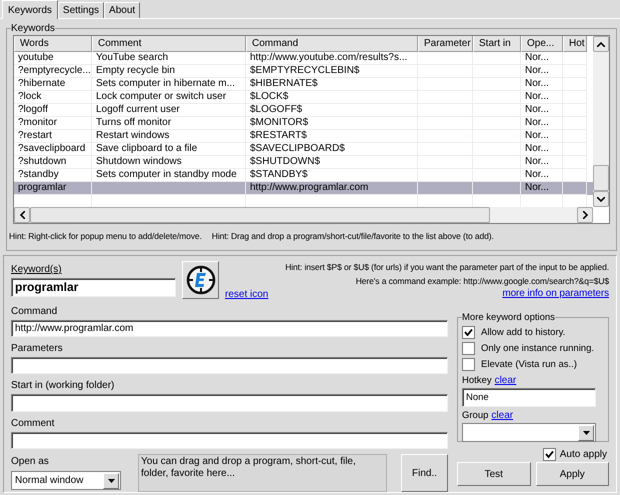 The width and height of the screenshot is (620, 495). What do you see at coordinates (53, 44) in the screenshot?
I see `column-header: Words` at bounding box center [53, 44].